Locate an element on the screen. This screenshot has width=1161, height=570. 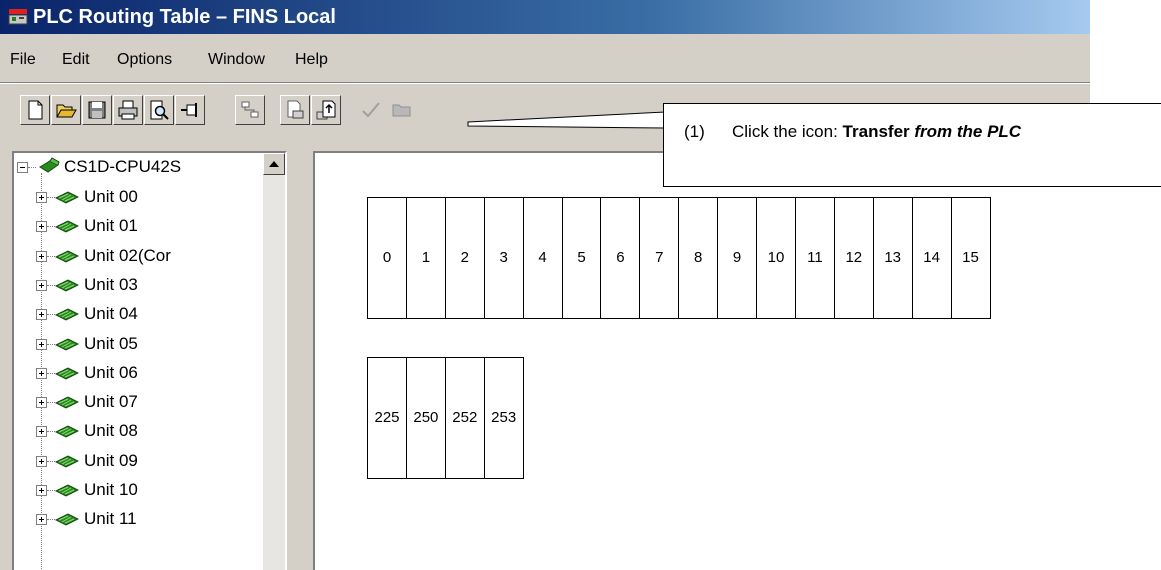
window-title: PLC Routing Table – FINS Local is located at coordinates (184, 17).